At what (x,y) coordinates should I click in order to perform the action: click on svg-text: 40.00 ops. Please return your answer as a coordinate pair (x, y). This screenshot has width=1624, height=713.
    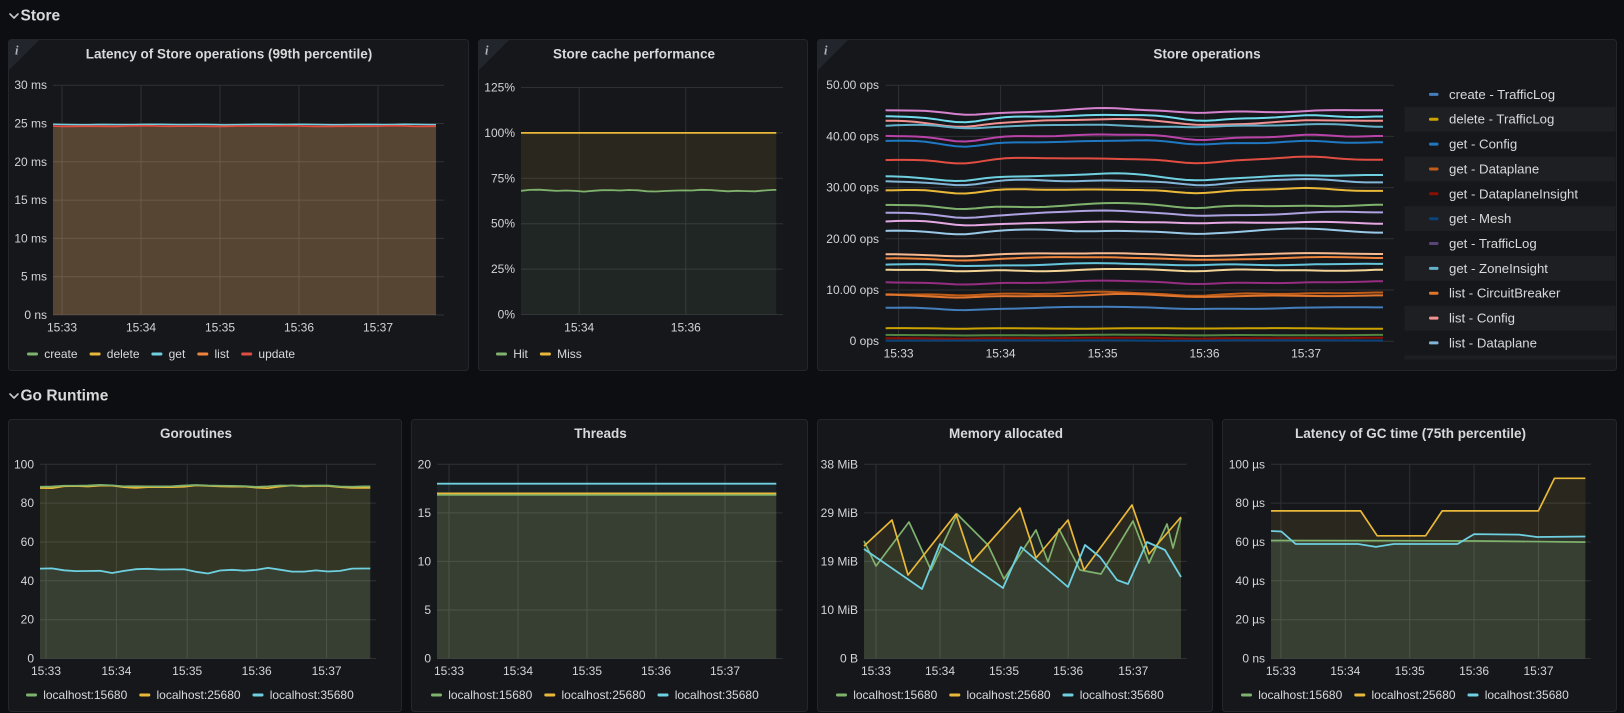
    Looking at the image, I should click on (852, 136).